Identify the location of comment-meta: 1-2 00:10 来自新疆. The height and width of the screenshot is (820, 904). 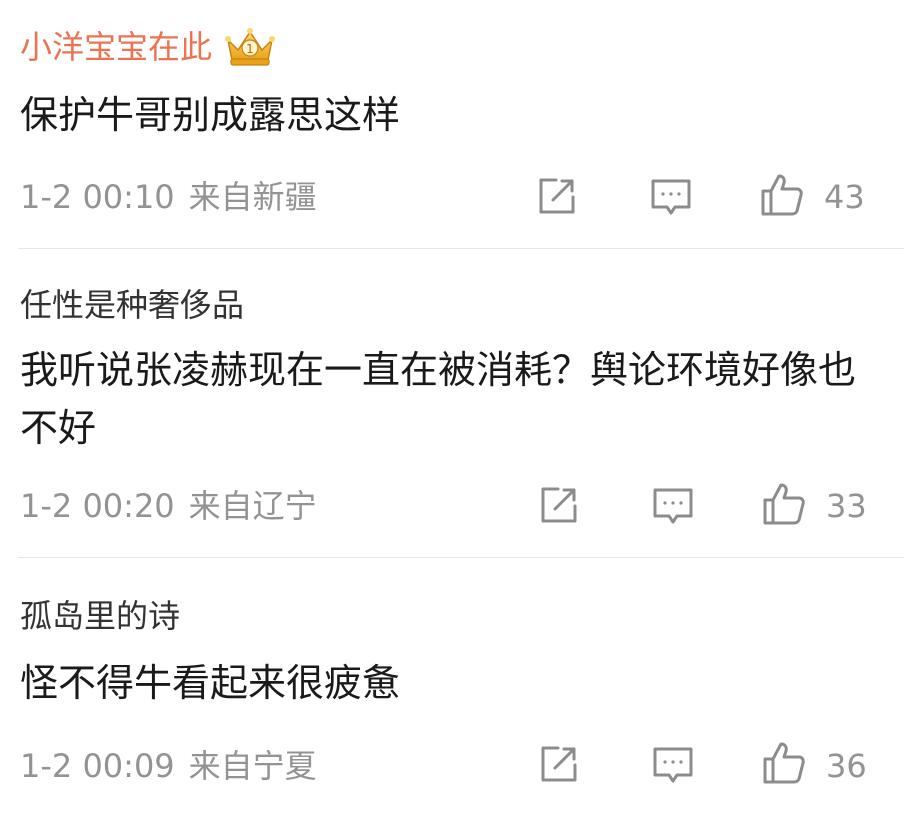
(168, 197).